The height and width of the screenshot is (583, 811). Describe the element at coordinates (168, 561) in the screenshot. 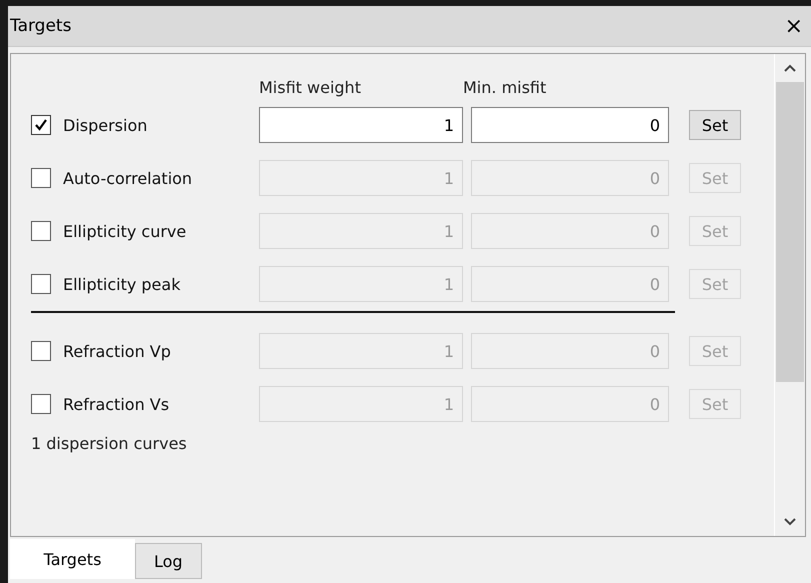

I see `tab: Log` at that location.